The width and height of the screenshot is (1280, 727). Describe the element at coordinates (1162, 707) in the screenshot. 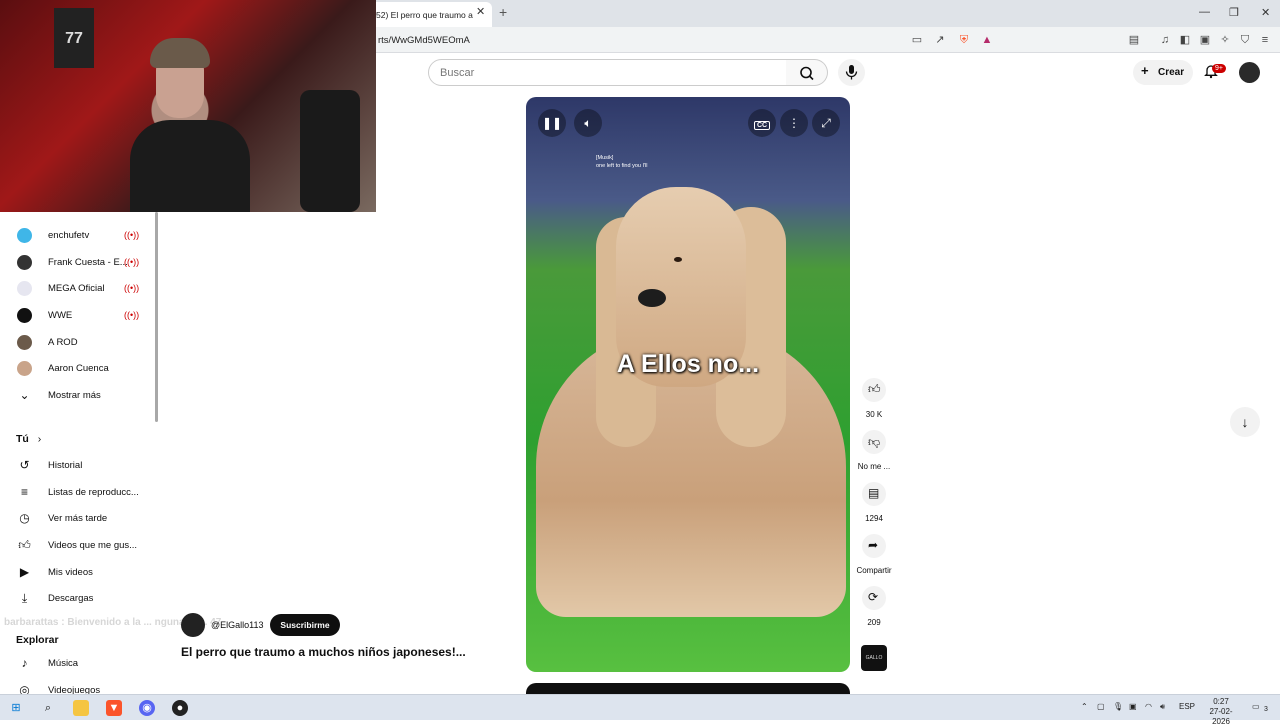

I see `speaker-icon: 🔊︎` at that location.